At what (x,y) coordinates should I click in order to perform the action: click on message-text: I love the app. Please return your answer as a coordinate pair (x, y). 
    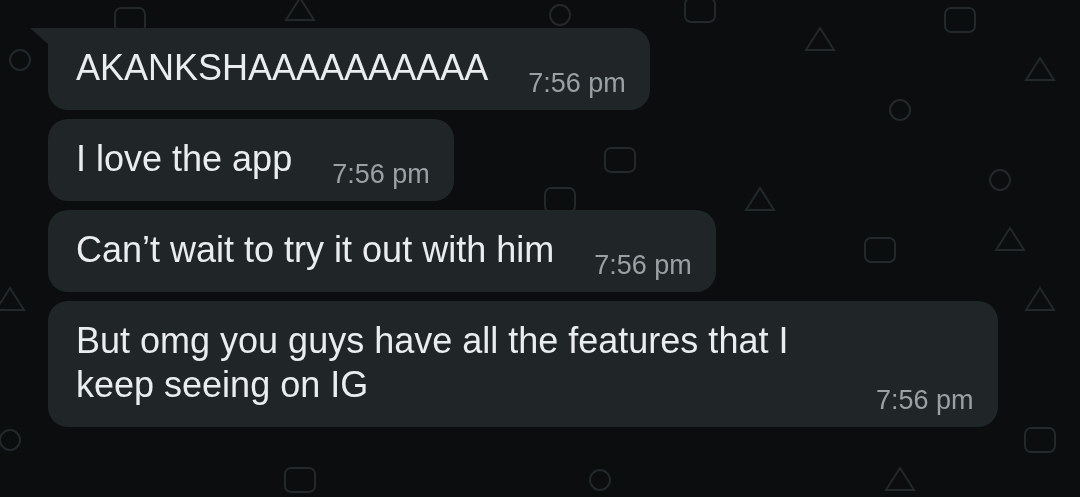
    Looking at the image, I should click on (184, 159).